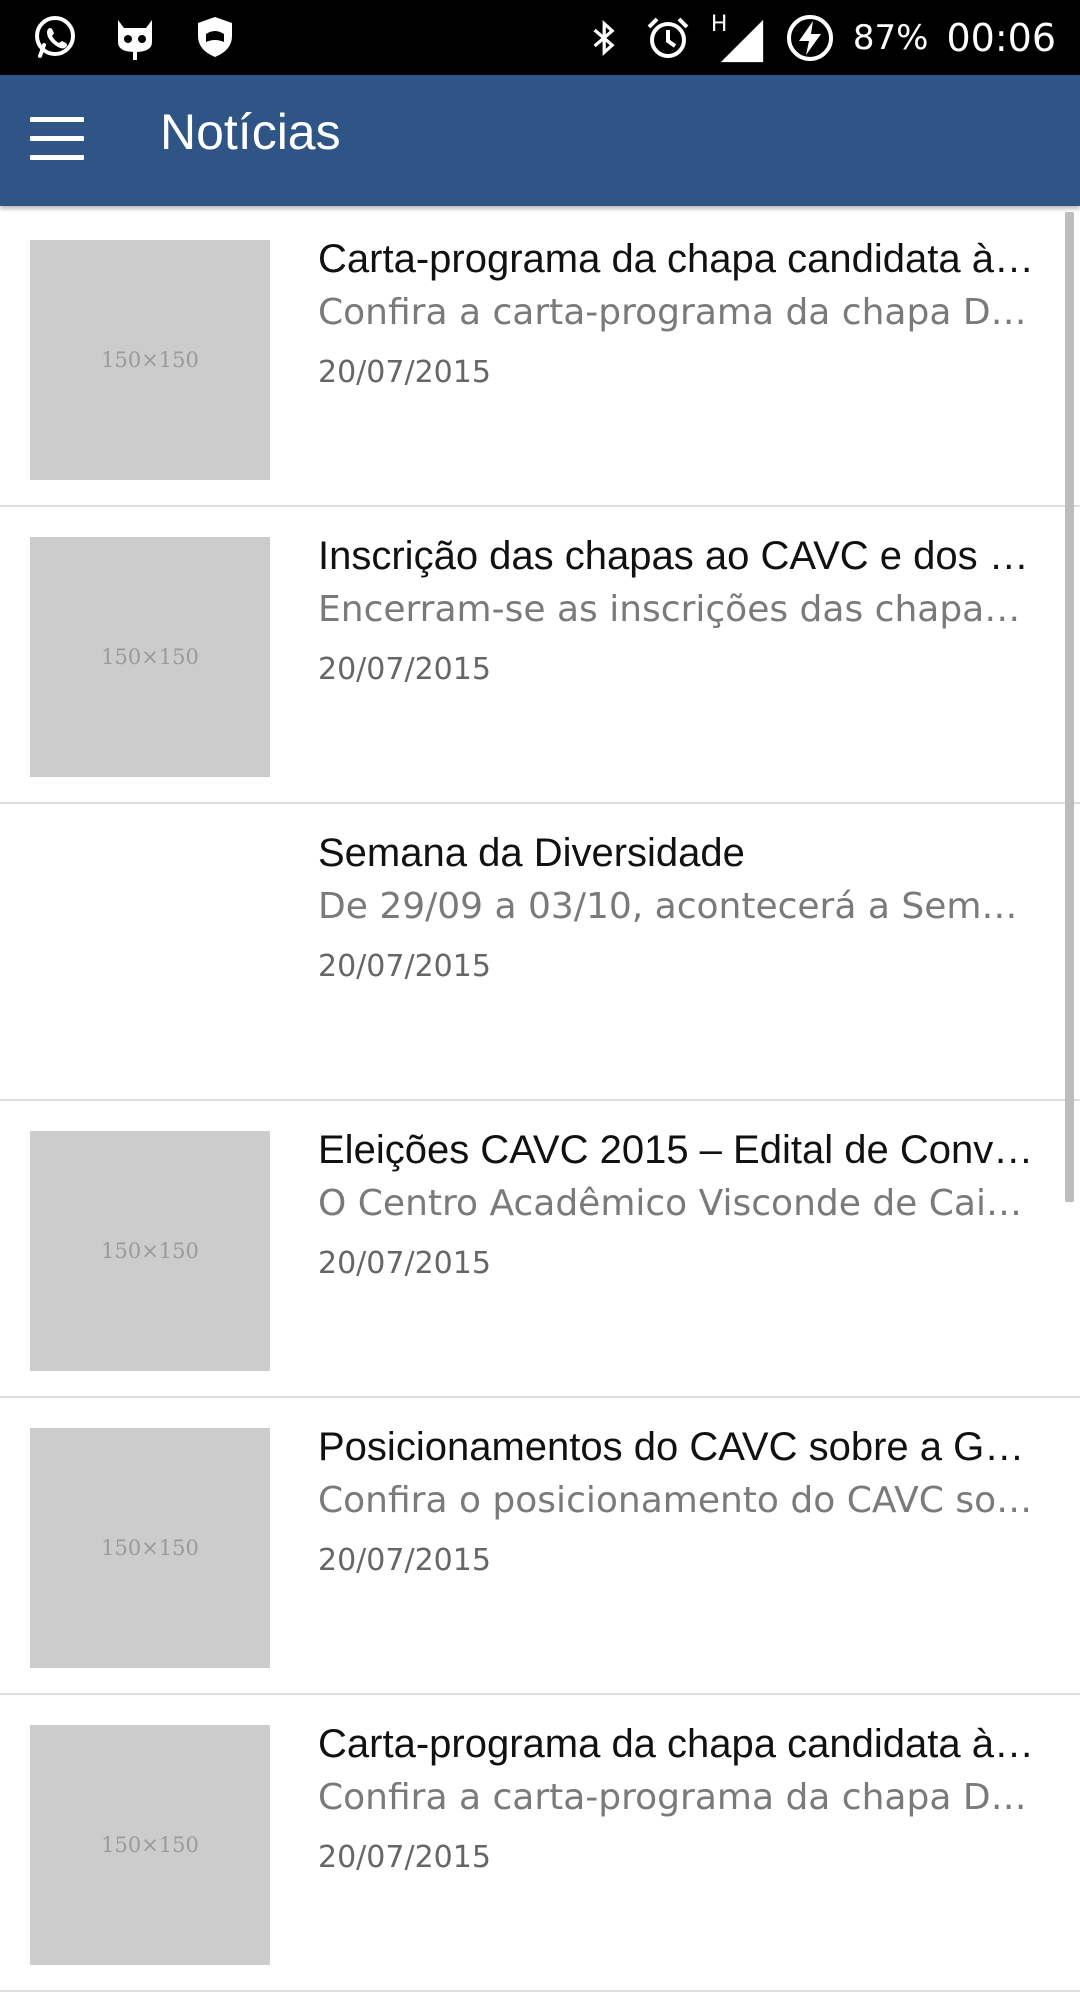 This screenshot has width=1080, height=1992. Describe the element at coordinates (540, 37) in the screenshot. I see `status-bar: H 87% 00:06` at that location.